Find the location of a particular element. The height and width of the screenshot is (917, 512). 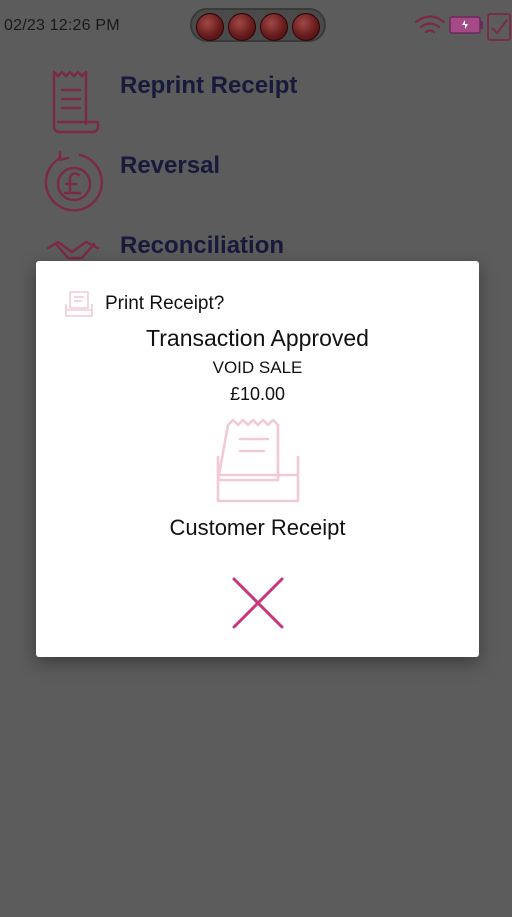

transaction-amount: £10.00 is located at coordinates (257, 394).